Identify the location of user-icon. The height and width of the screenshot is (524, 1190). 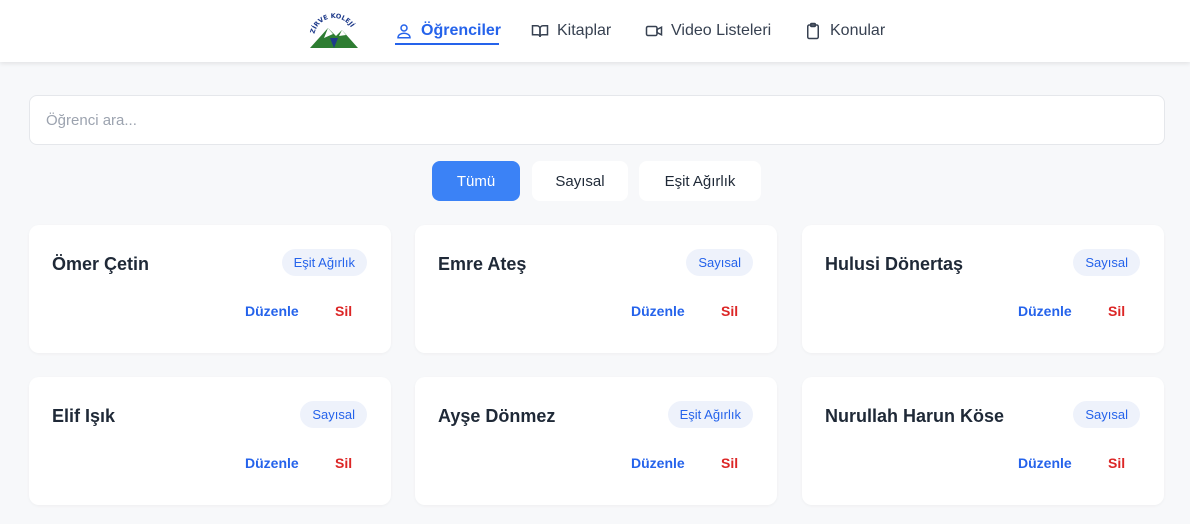
(404, 31).